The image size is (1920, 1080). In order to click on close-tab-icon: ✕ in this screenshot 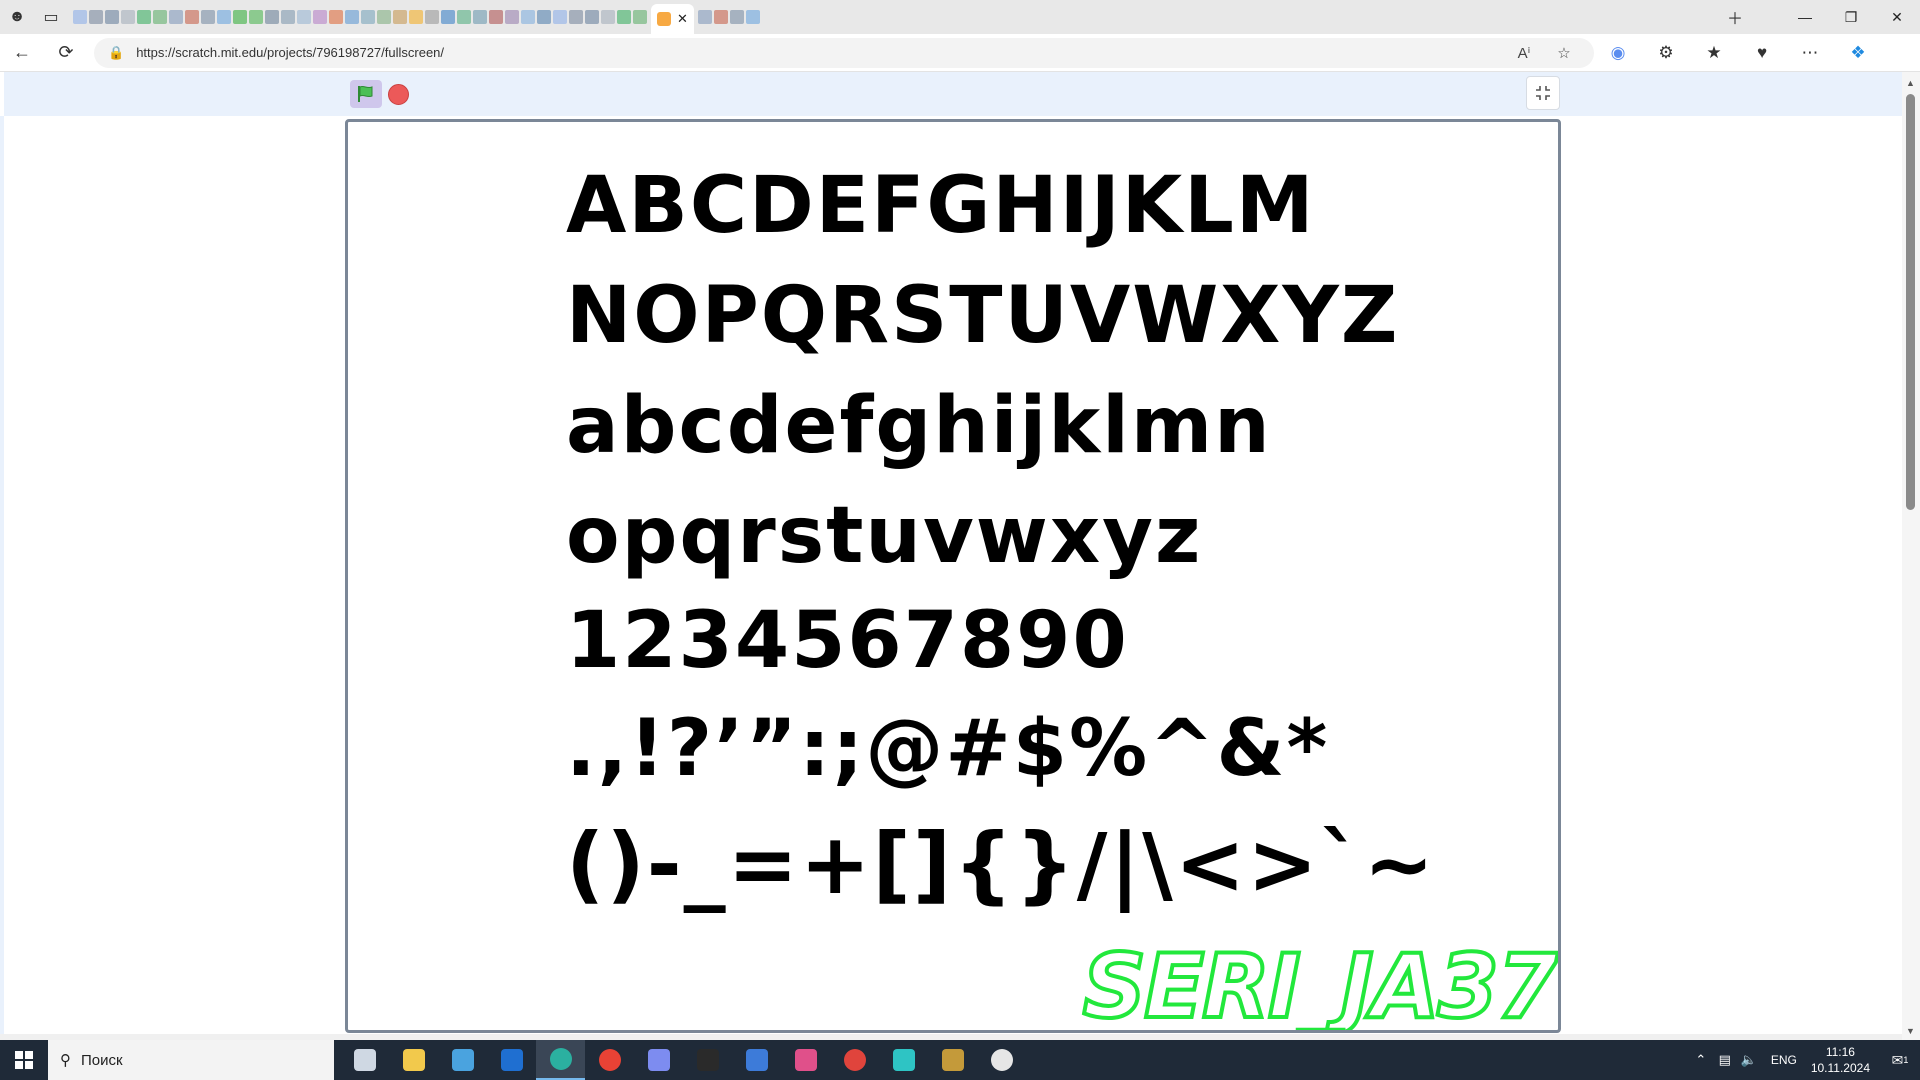, I will do `click(682, 19)`.